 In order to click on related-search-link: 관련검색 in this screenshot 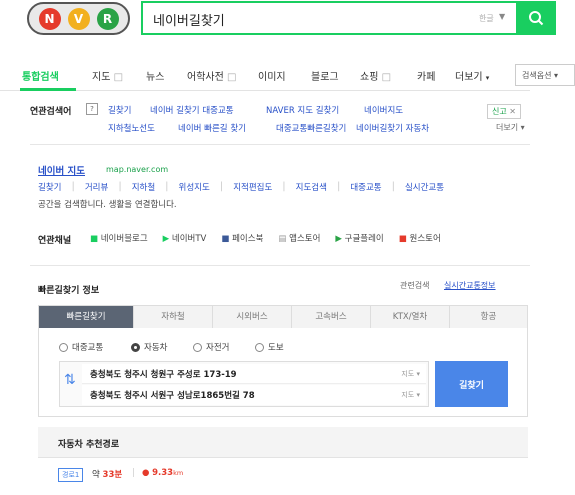, I will do `click(414, 285)`.